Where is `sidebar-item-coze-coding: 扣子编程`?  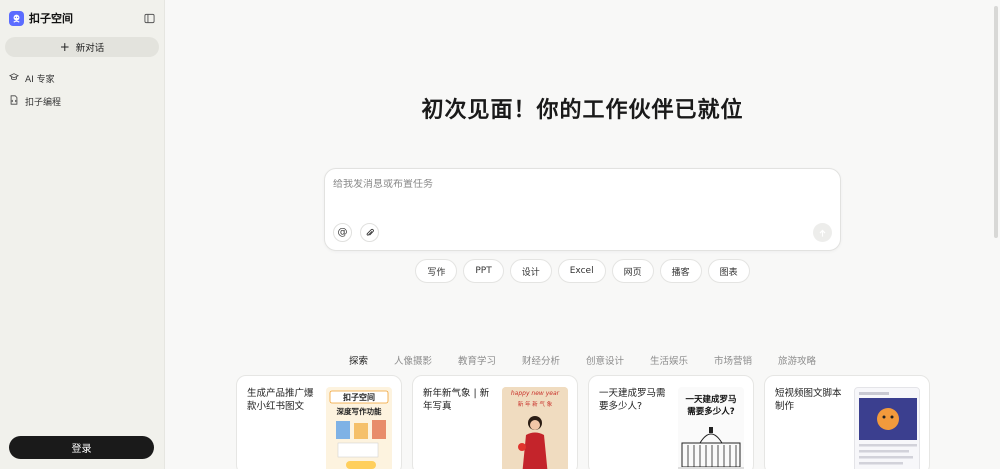 sidebar-item-coze-coding: 扣子编程 is located at coordinates (35, 101).